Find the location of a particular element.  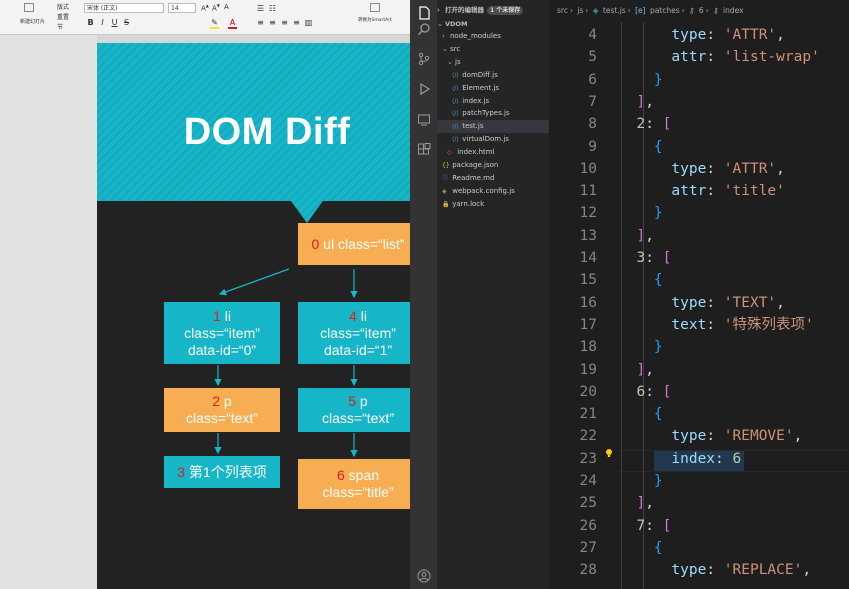

file-tree-item: › node_modules is located at coordinates (495, 36).